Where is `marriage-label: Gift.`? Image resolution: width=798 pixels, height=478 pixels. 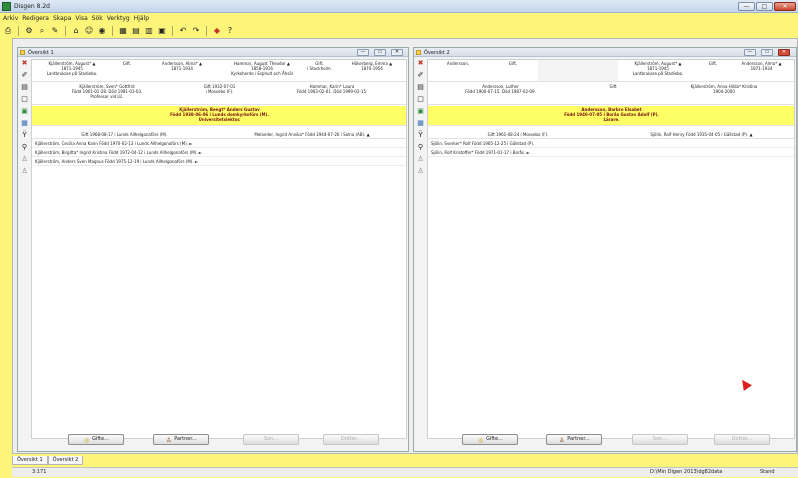
marriage-label: Gift. is located at coordinates (713, 63).